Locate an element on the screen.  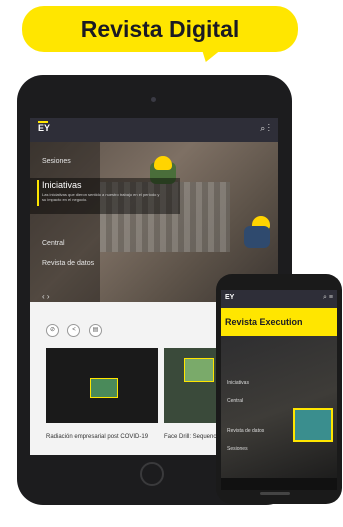
phone-title: Revista Execution is located at coordinates (264, 322).